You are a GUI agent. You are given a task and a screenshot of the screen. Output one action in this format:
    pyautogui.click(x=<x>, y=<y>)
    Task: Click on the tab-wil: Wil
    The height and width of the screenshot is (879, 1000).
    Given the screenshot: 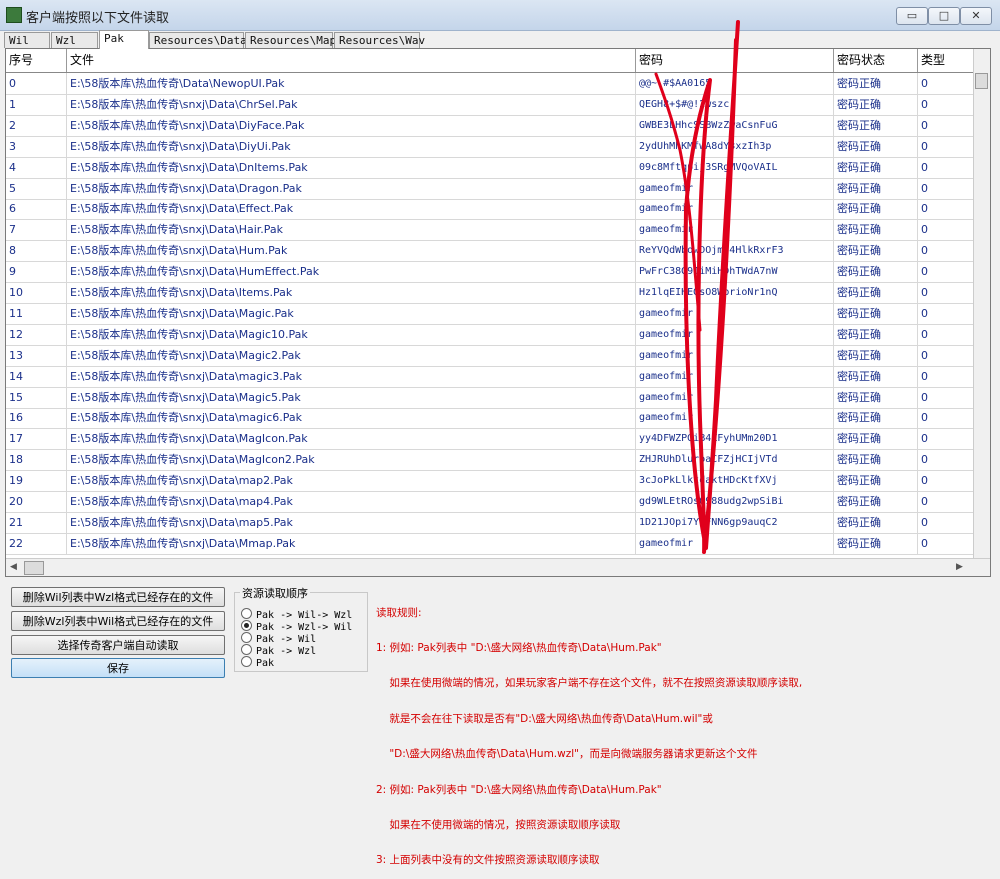 What is the action you would take?
    pyautogui.click(x=27, y=40)
    